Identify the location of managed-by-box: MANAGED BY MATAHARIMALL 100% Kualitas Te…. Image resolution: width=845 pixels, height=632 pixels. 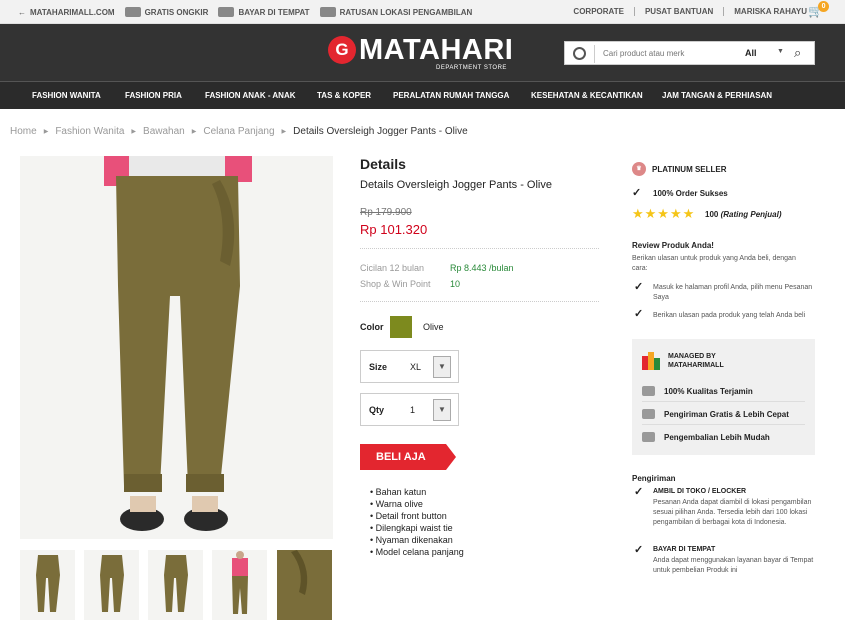
(723, 397).